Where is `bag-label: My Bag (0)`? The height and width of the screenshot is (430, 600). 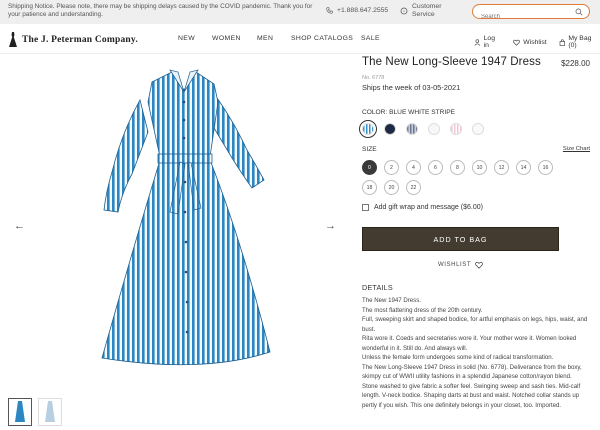
bag-label: My Bag (0) is located at coordinates (580, 42).